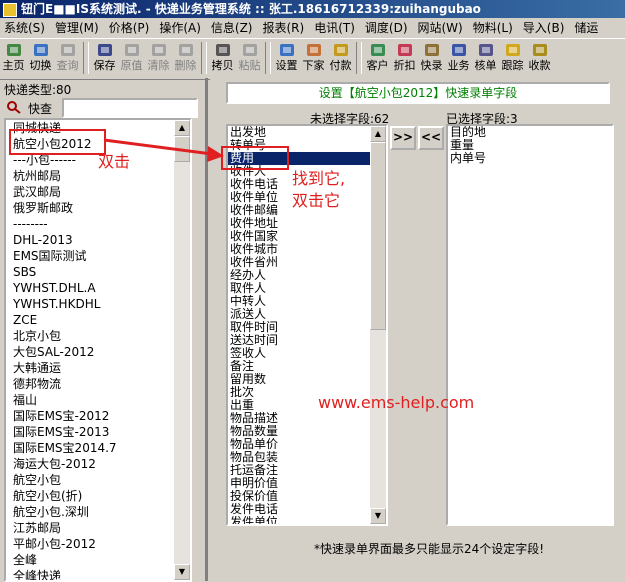  What do you see at coordinates (90, 304) in the screenshot?
I see `courier-type-item: YWHST.HKDHL` at bounding box center [90, 304].